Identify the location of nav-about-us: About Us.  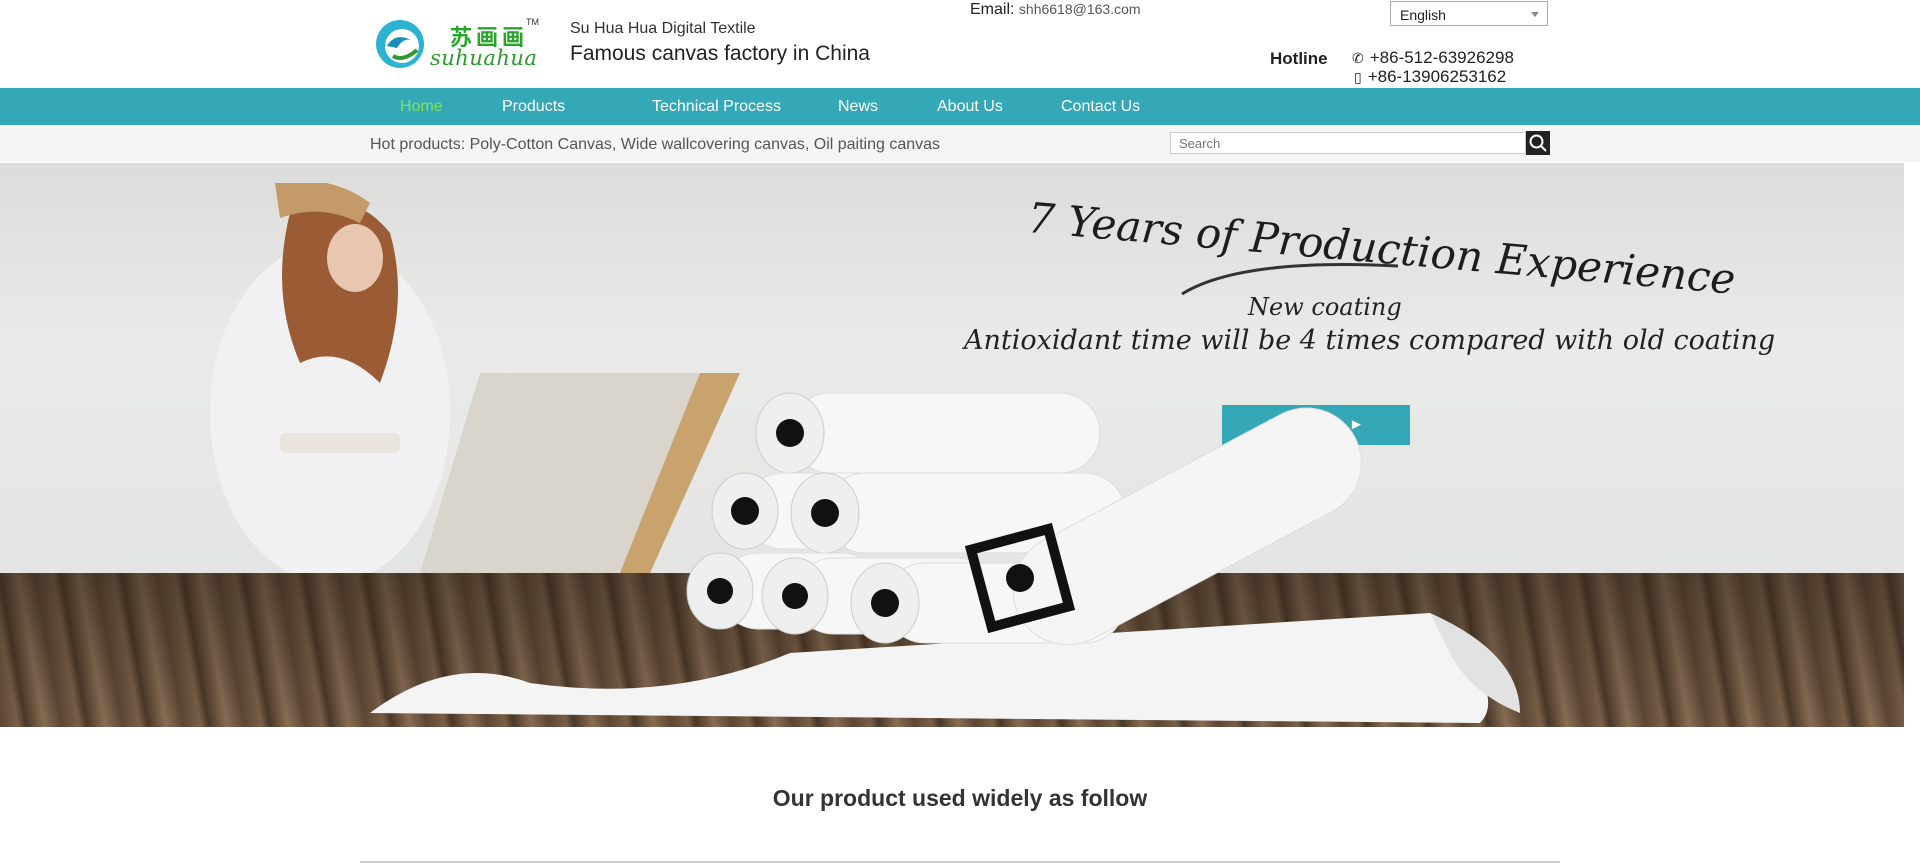
(970, 107).